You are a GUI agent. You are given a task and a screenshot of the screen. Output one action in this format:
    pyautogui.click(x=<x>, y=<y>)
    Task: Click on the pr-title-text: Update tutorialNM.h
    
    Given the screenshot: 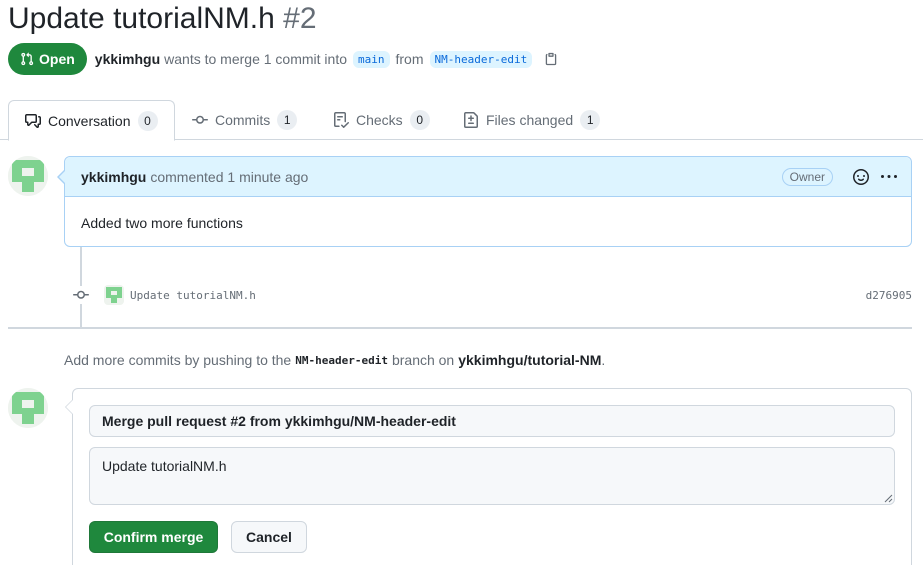 What is the action you would take?
    pyautogui.click(x=141, y=18)
    